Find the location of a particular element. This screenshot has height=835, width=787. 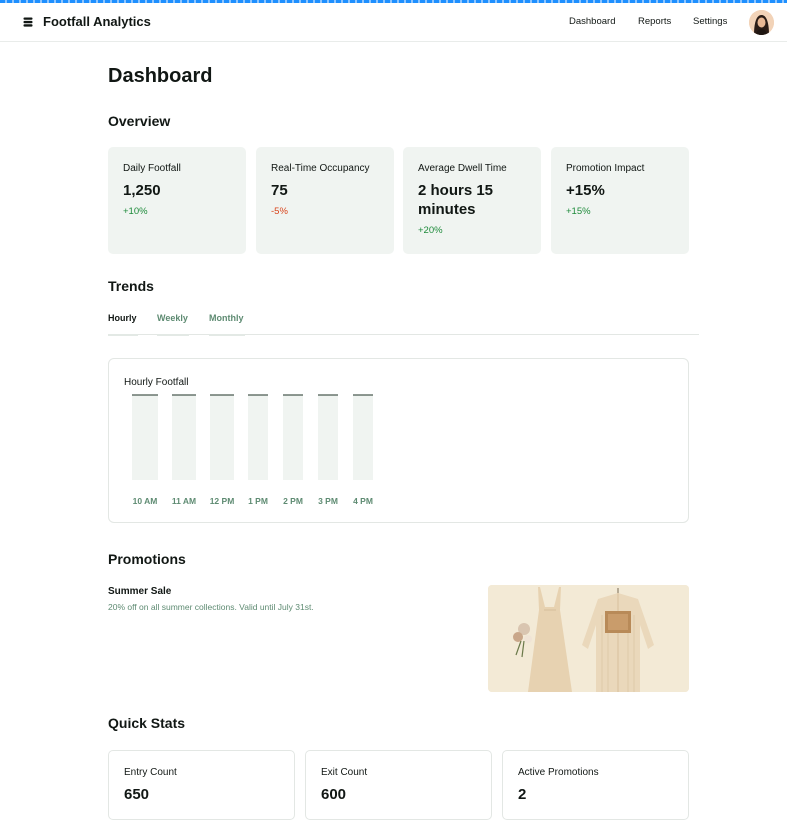

user-avatar-icon is located at coordinates (761, 22).